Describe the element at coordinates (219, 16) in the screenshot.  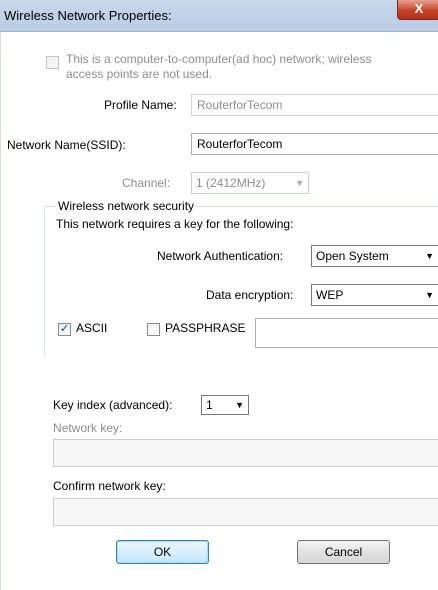
I see `title-bar: Wireless Network Properties: X` at that location.